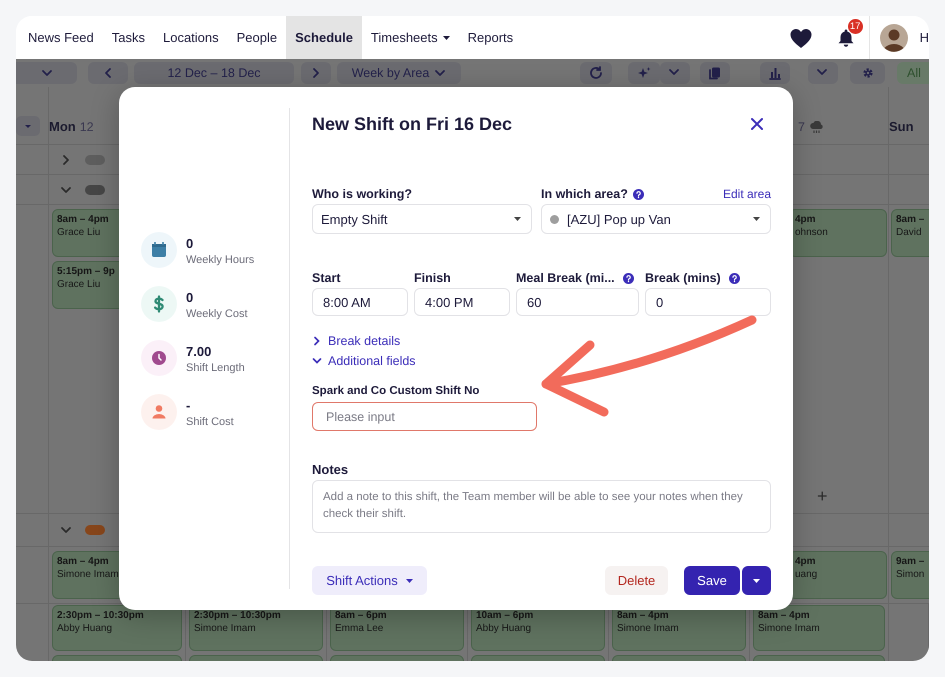 This screenshot has height=677, width=945. I want to click on area-select: [AZU] Pop up Van, so click(656, 219).